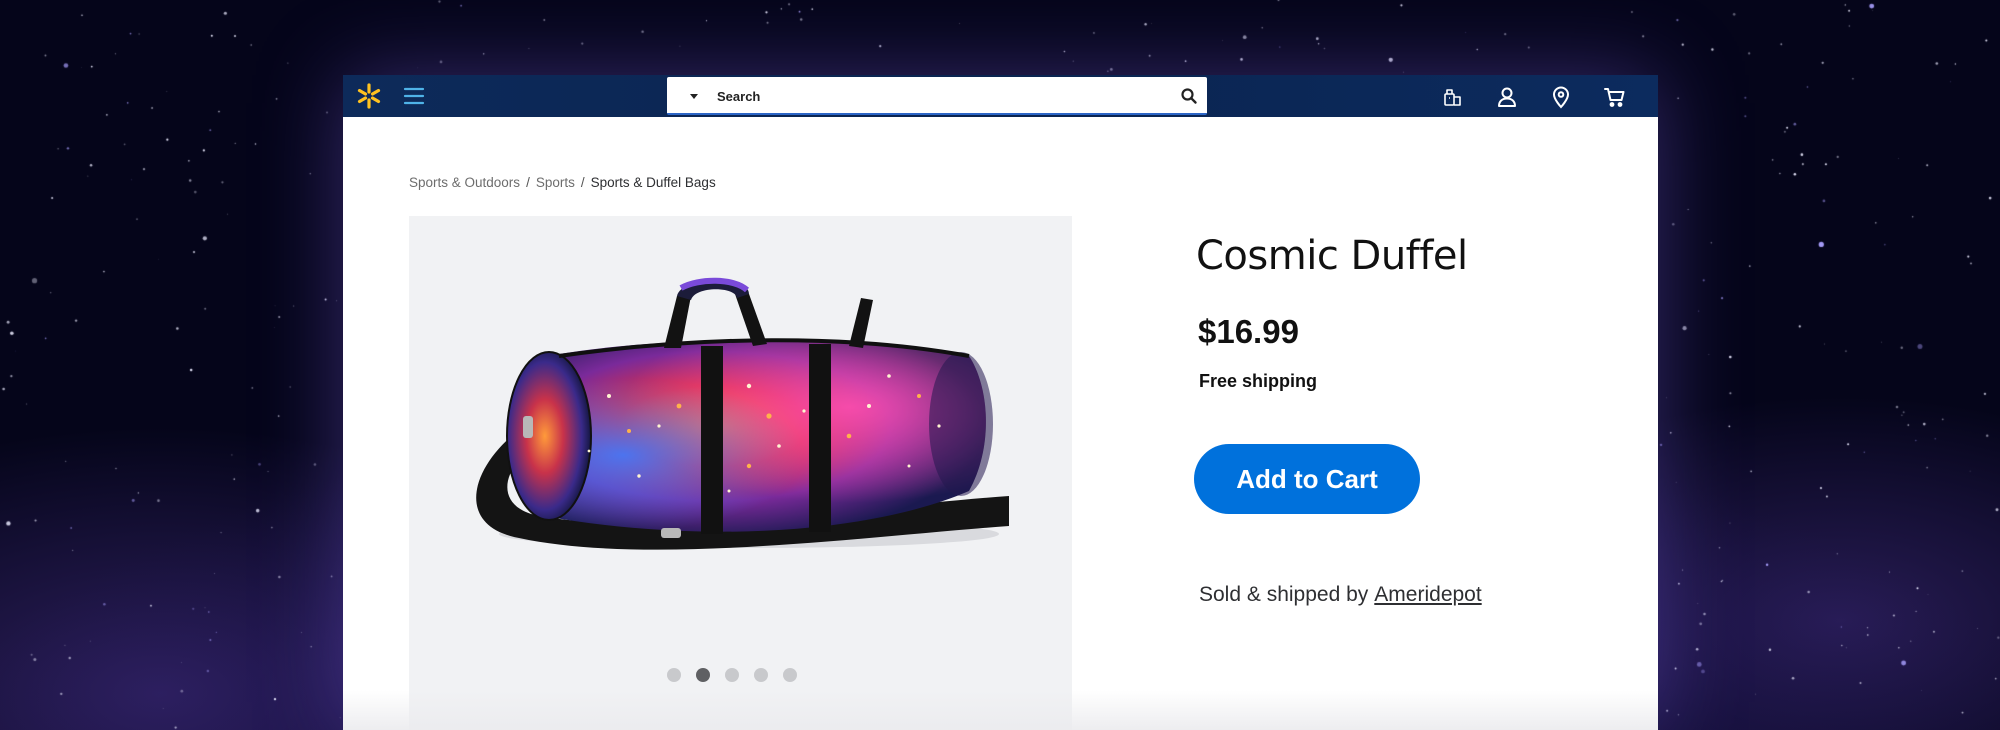  I want to click on breadcrumb-current: Sports & Duffel Bags, so click(653, 182).